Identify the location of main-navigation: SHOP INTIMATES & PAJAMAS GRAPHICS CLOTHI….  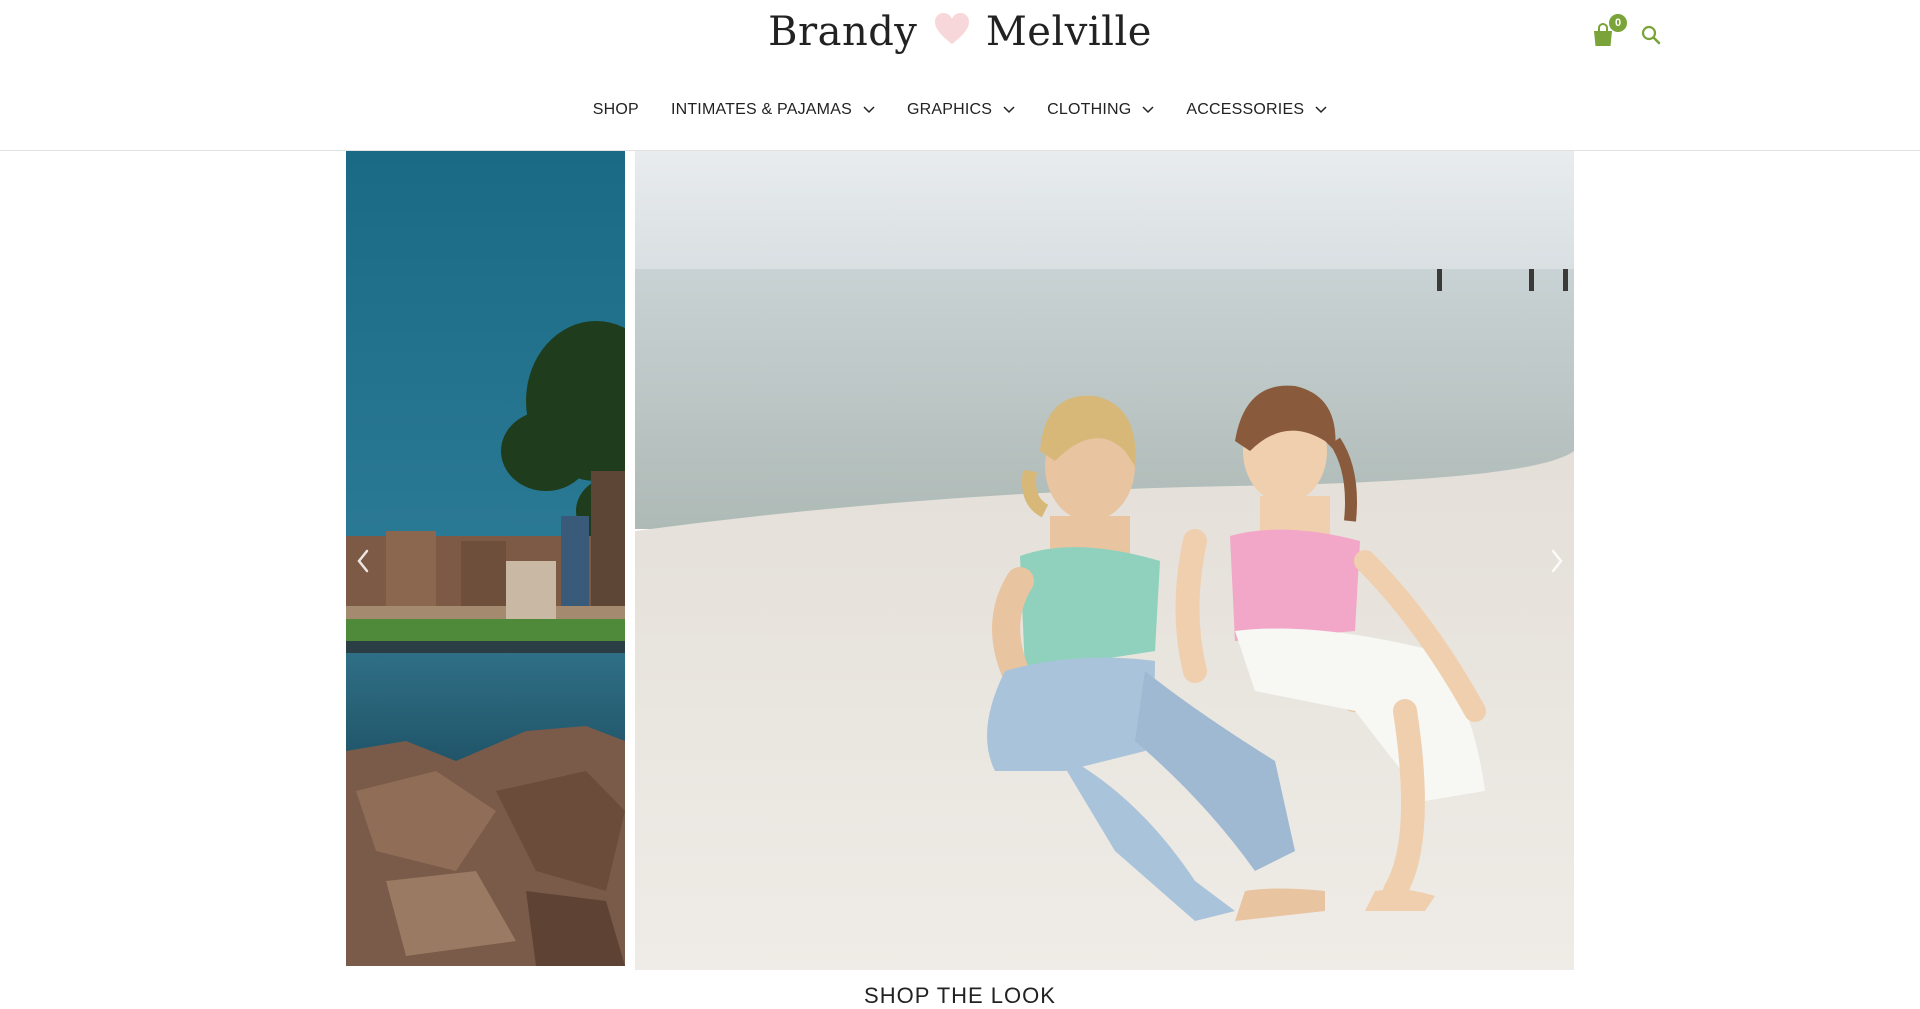
(960, 110).